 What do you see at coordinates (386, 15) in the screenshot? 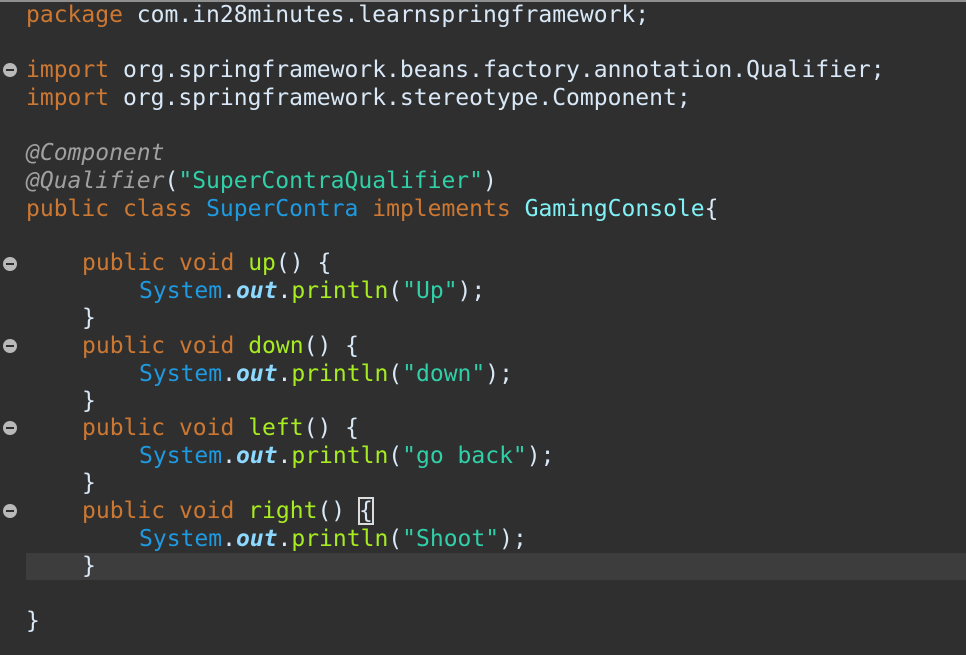
I see `package-name: com.in28minutes.learnspringframework;` at bounding box center [386, 15].